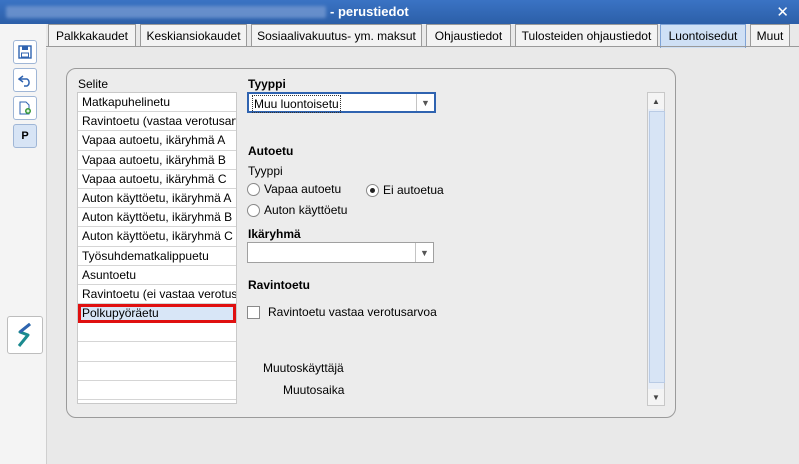  Describe the element at coordinates (422, 46) in the screenshot. I see `tab-underline` at that location.